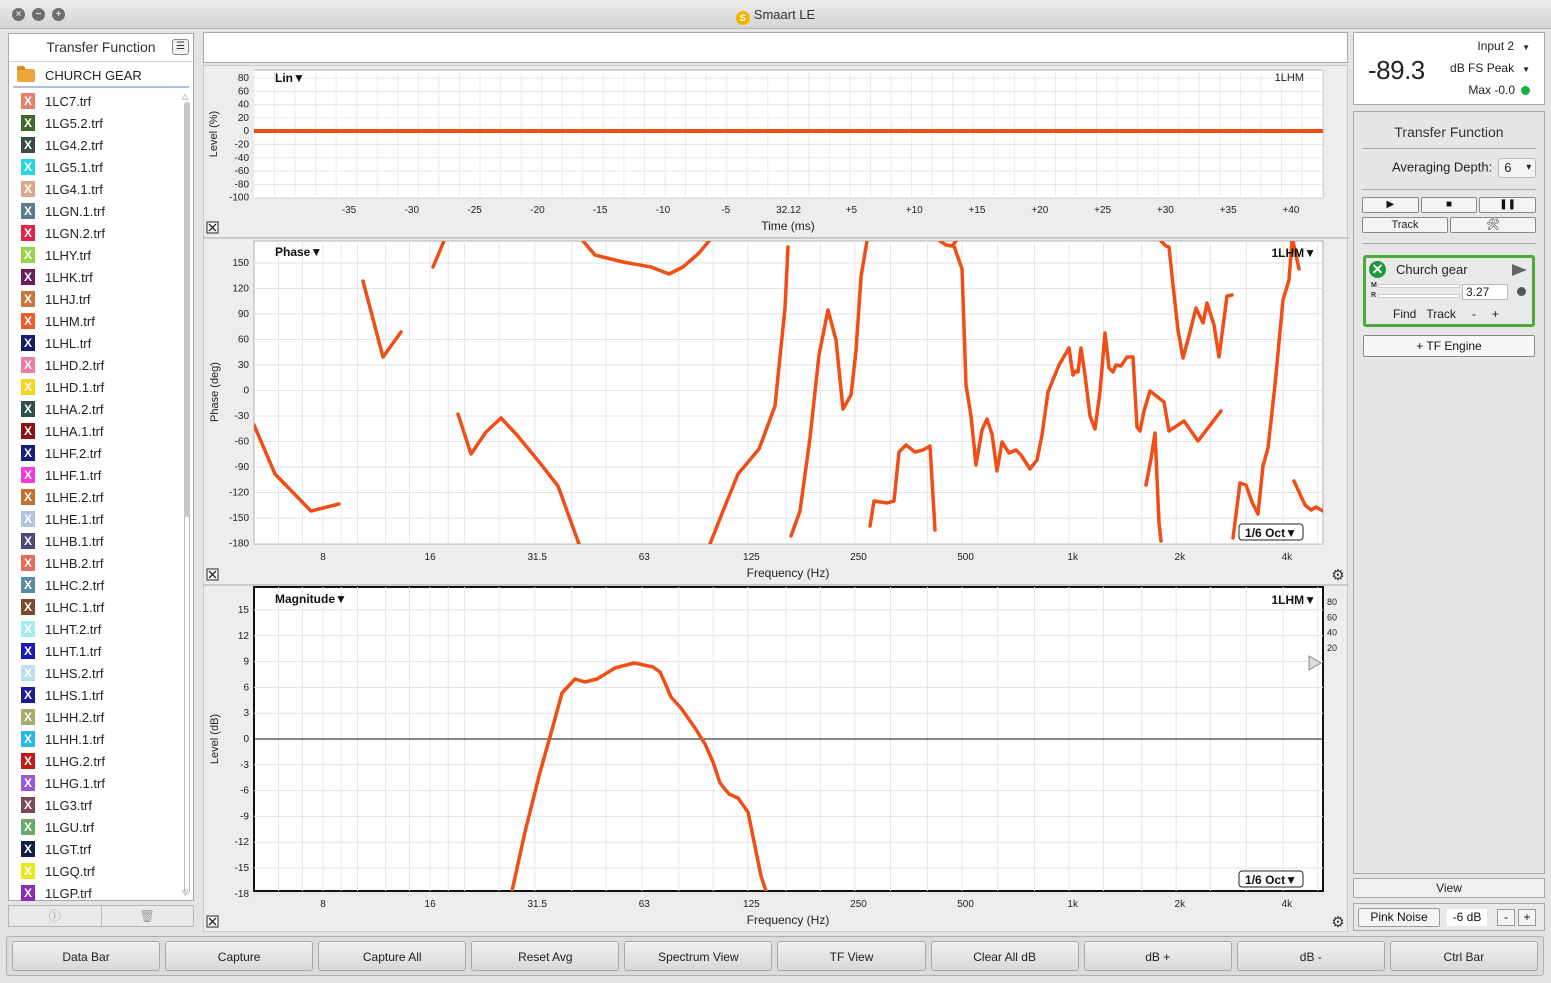 The height and width of the screenshot is (983, 1551). What do you see at coordinates (1310, 956) in the screenshot?
I see `command-button: dB -` at bounding box center [1310, 956].